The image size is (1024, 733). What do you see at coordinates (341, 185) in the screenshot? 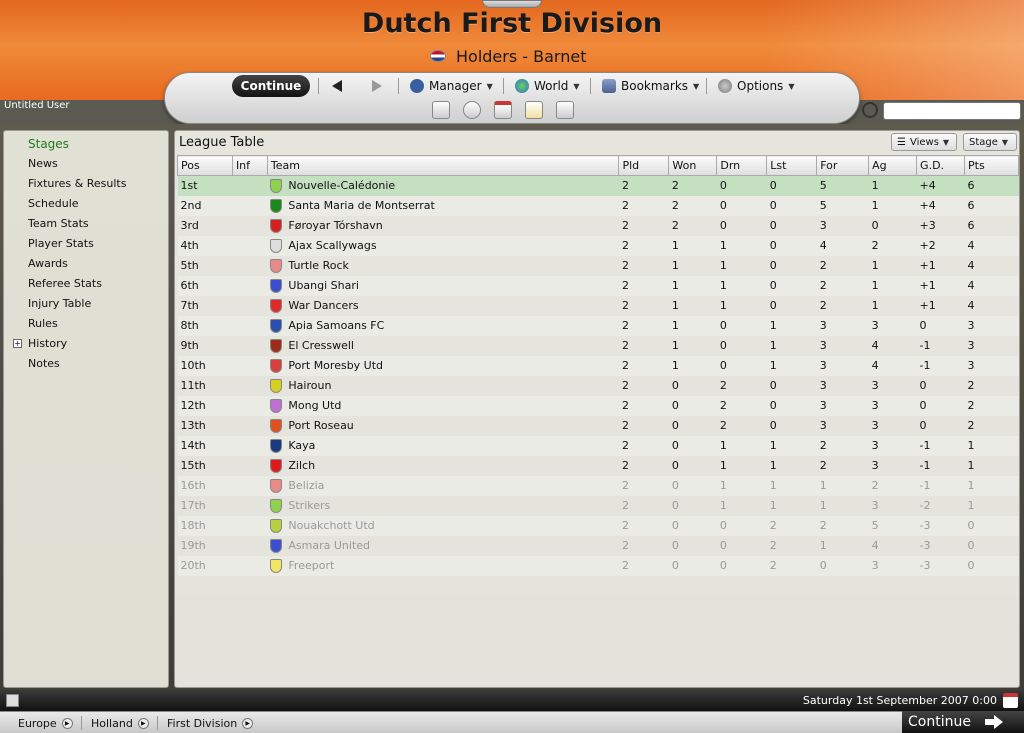
I see `team-name: Nouvelle-Calédonie` at bounding box center [341, 185].